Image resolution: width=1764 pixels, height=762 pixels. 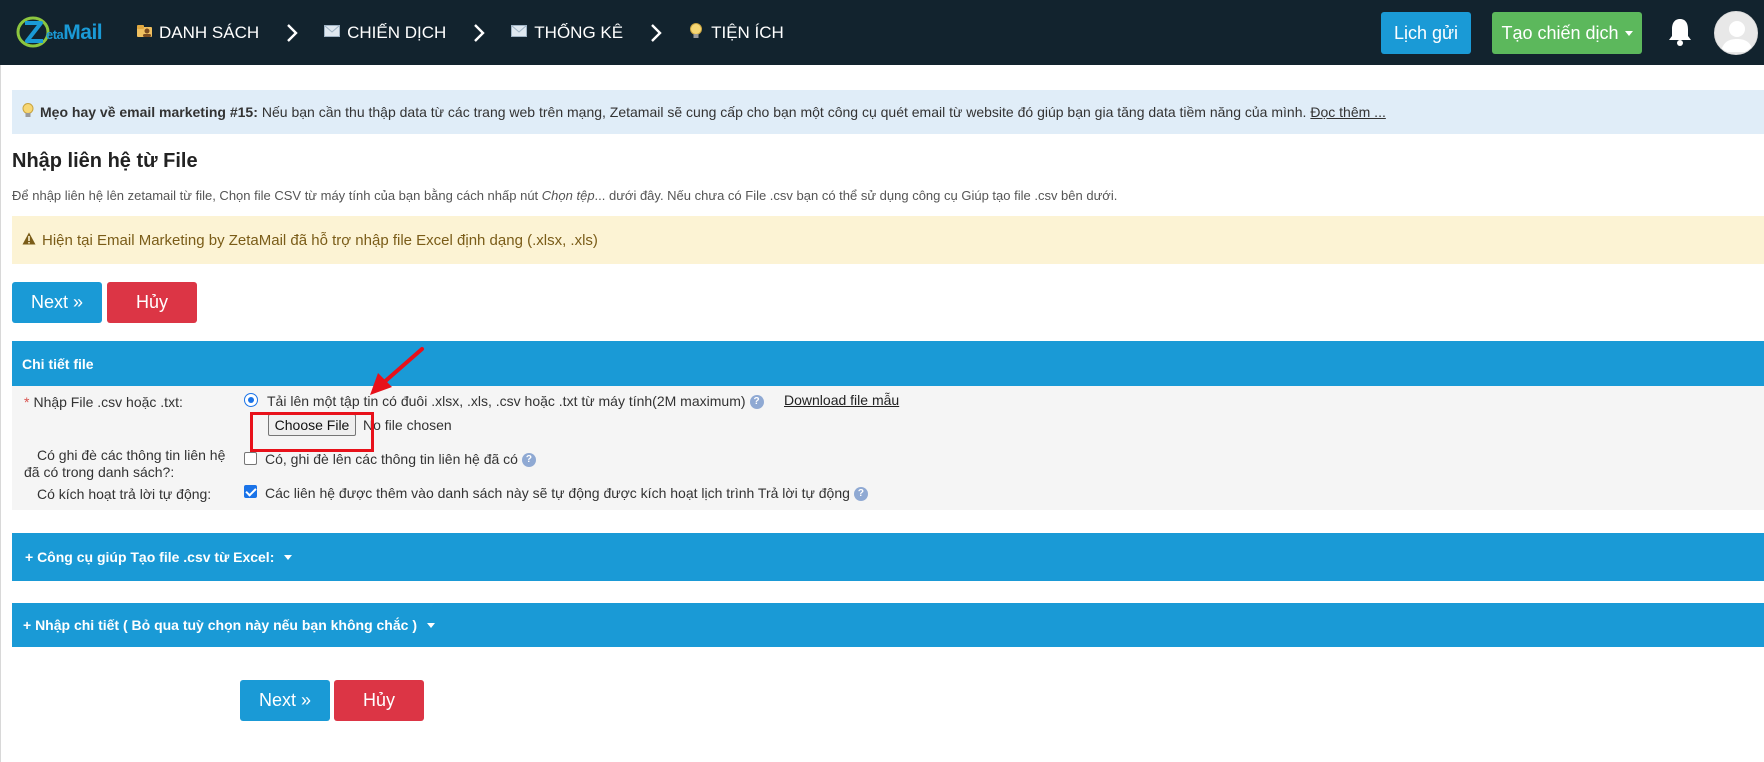 I want to click on nav-tien-ich: TIỆN ÍCH, so click(x=735, y=32).